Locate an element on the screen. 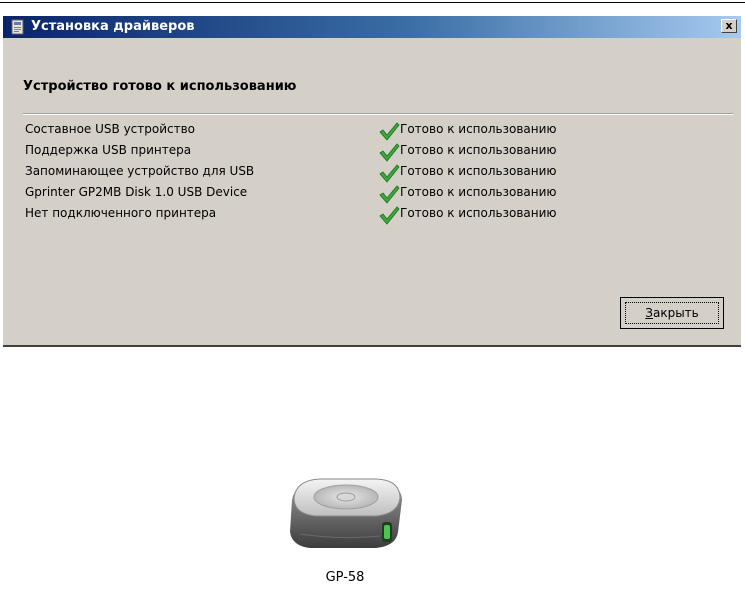 This screenshot has width=745, height=596. device-name: Поддержка USB принтера is located at coordinates (108, 150).